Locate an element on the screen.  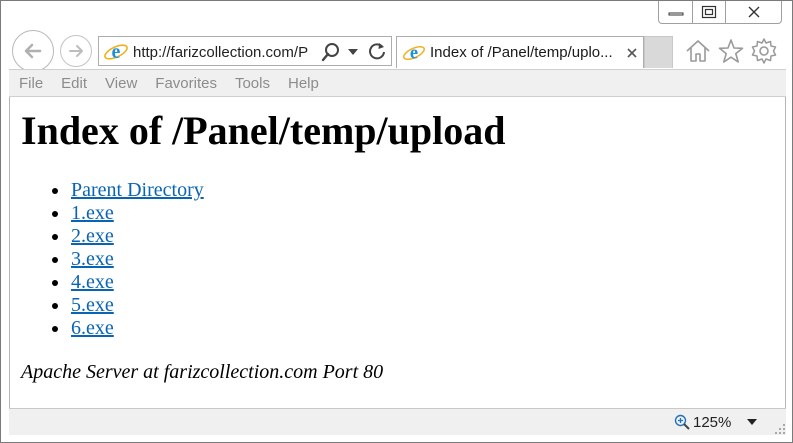
close-icon is located at coordinates (632, 53).